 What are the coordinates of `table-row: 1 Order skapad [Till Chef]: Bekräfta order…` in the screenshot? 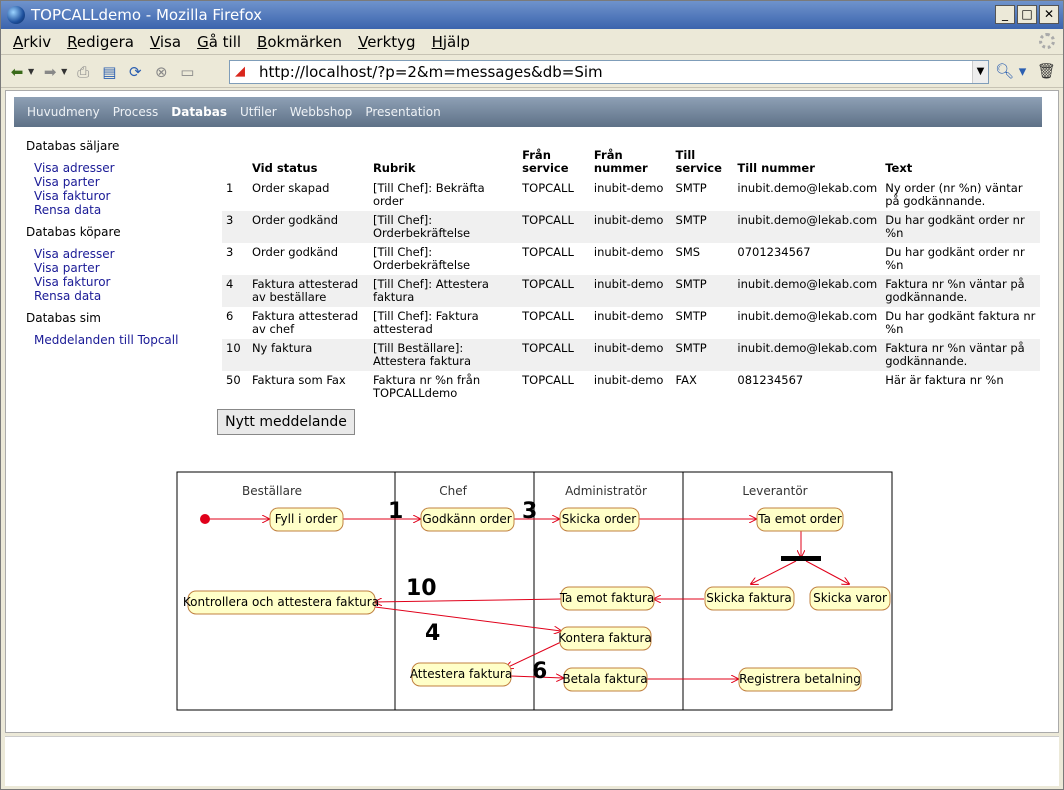 It's located at (631, 195).